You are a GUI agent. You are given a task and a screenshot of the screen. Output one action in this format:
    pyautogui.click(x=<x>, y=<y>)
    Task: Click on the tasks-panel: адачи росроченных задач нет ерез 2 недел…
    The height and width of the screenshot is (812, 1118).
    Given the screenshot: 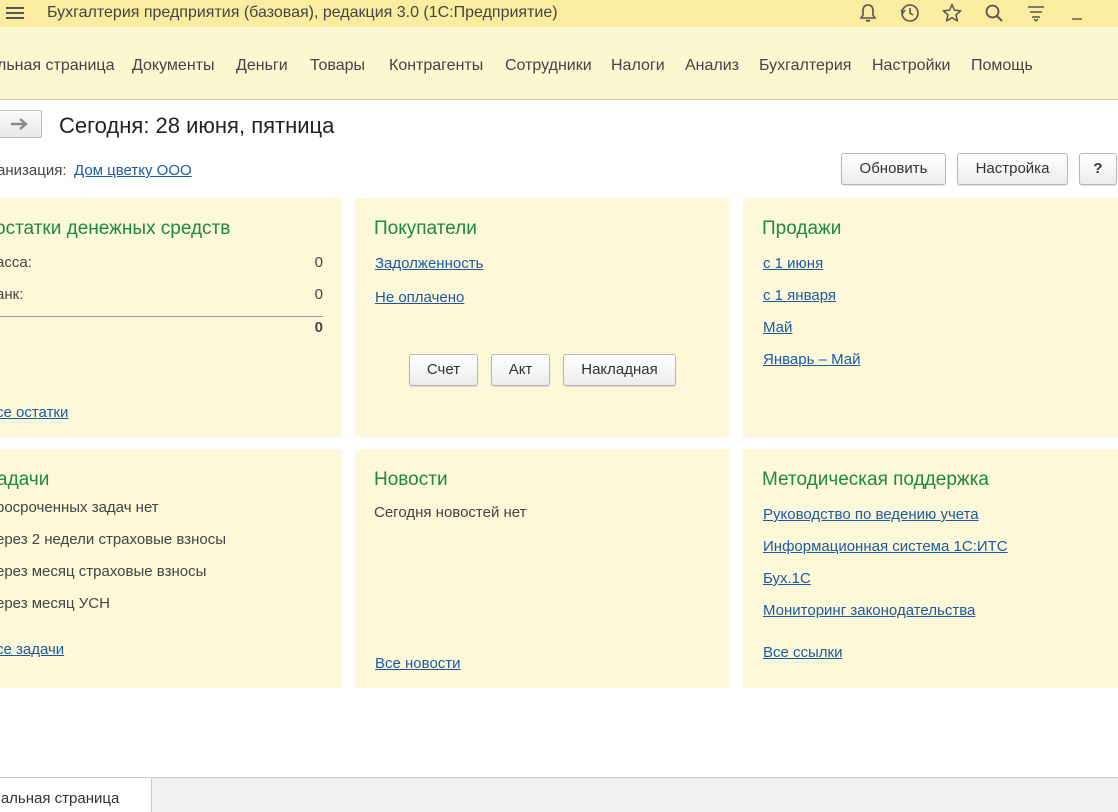 What is the action you would take?
    pyautogui.click(x=171, y=568)
    